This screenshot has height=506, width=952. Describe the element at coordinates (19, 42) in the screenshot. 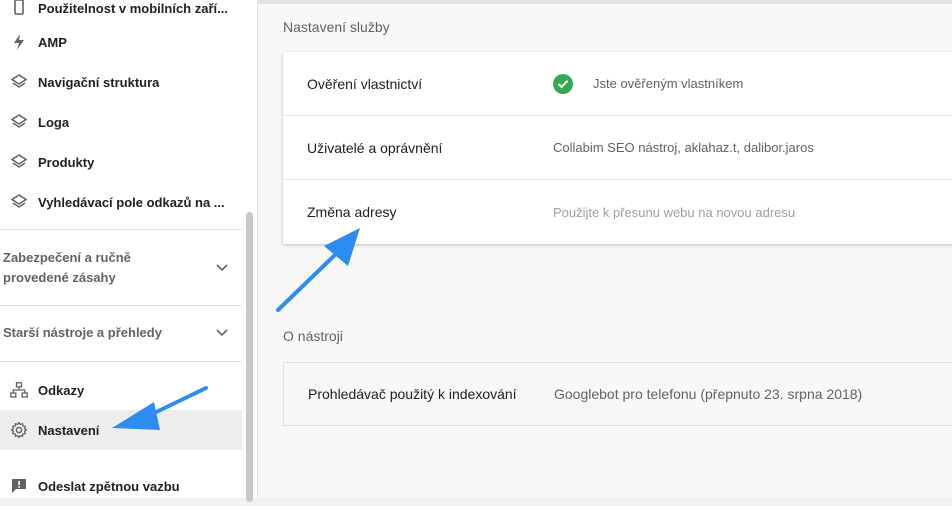

I see `lightning-icon` at that location.